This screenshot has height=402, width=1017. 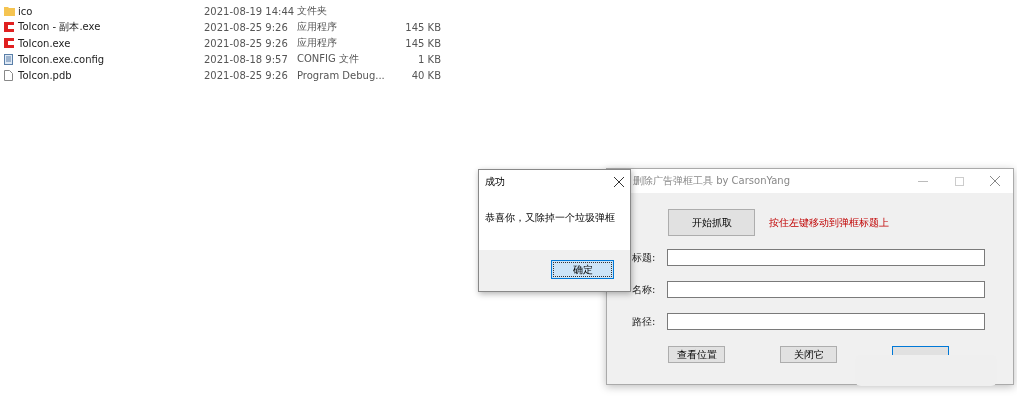 I want to click on start-capture-button: 开始抓取, so click(x=711, y=222).